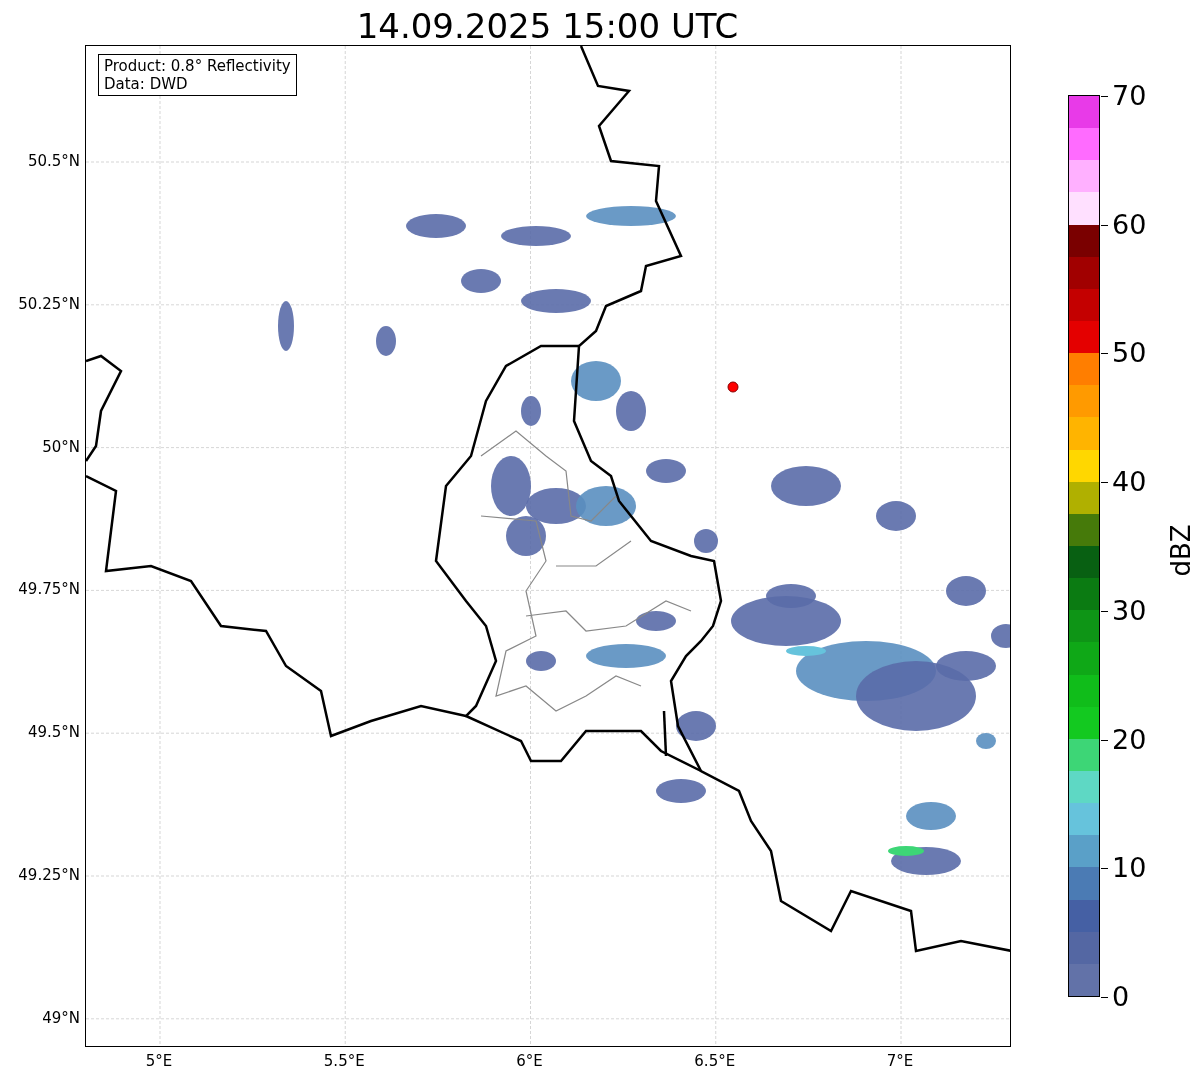 The image size is (1202, 1081). I want to click on latitude-label: 49.75°N, so click(48, 589).